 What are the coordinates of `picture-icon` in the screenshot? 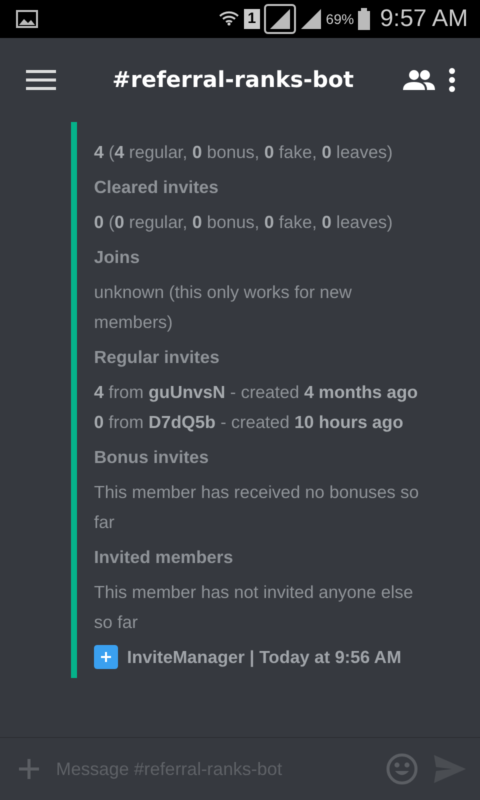 It's located at (27, 19).